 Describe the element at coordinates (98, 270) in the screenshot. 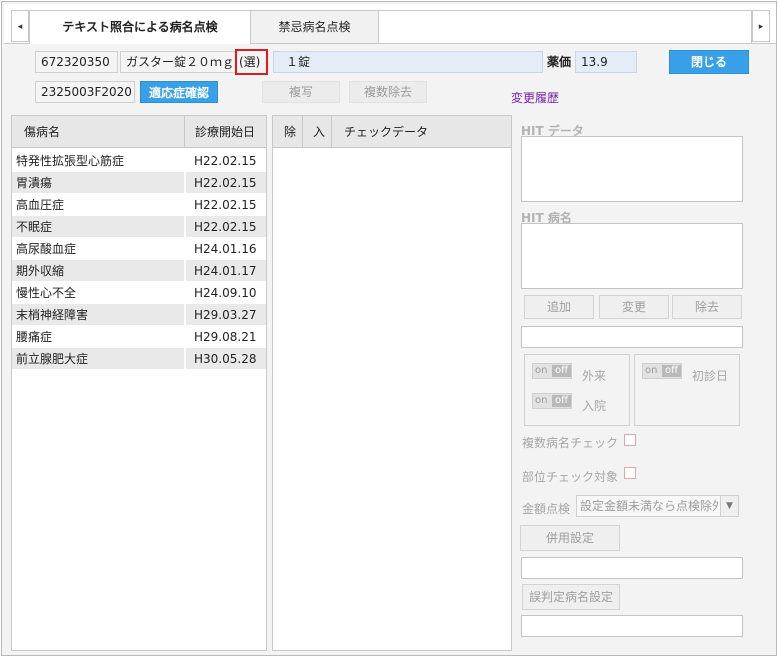

I see `disease-name-cell: 期外収縮` at that location.